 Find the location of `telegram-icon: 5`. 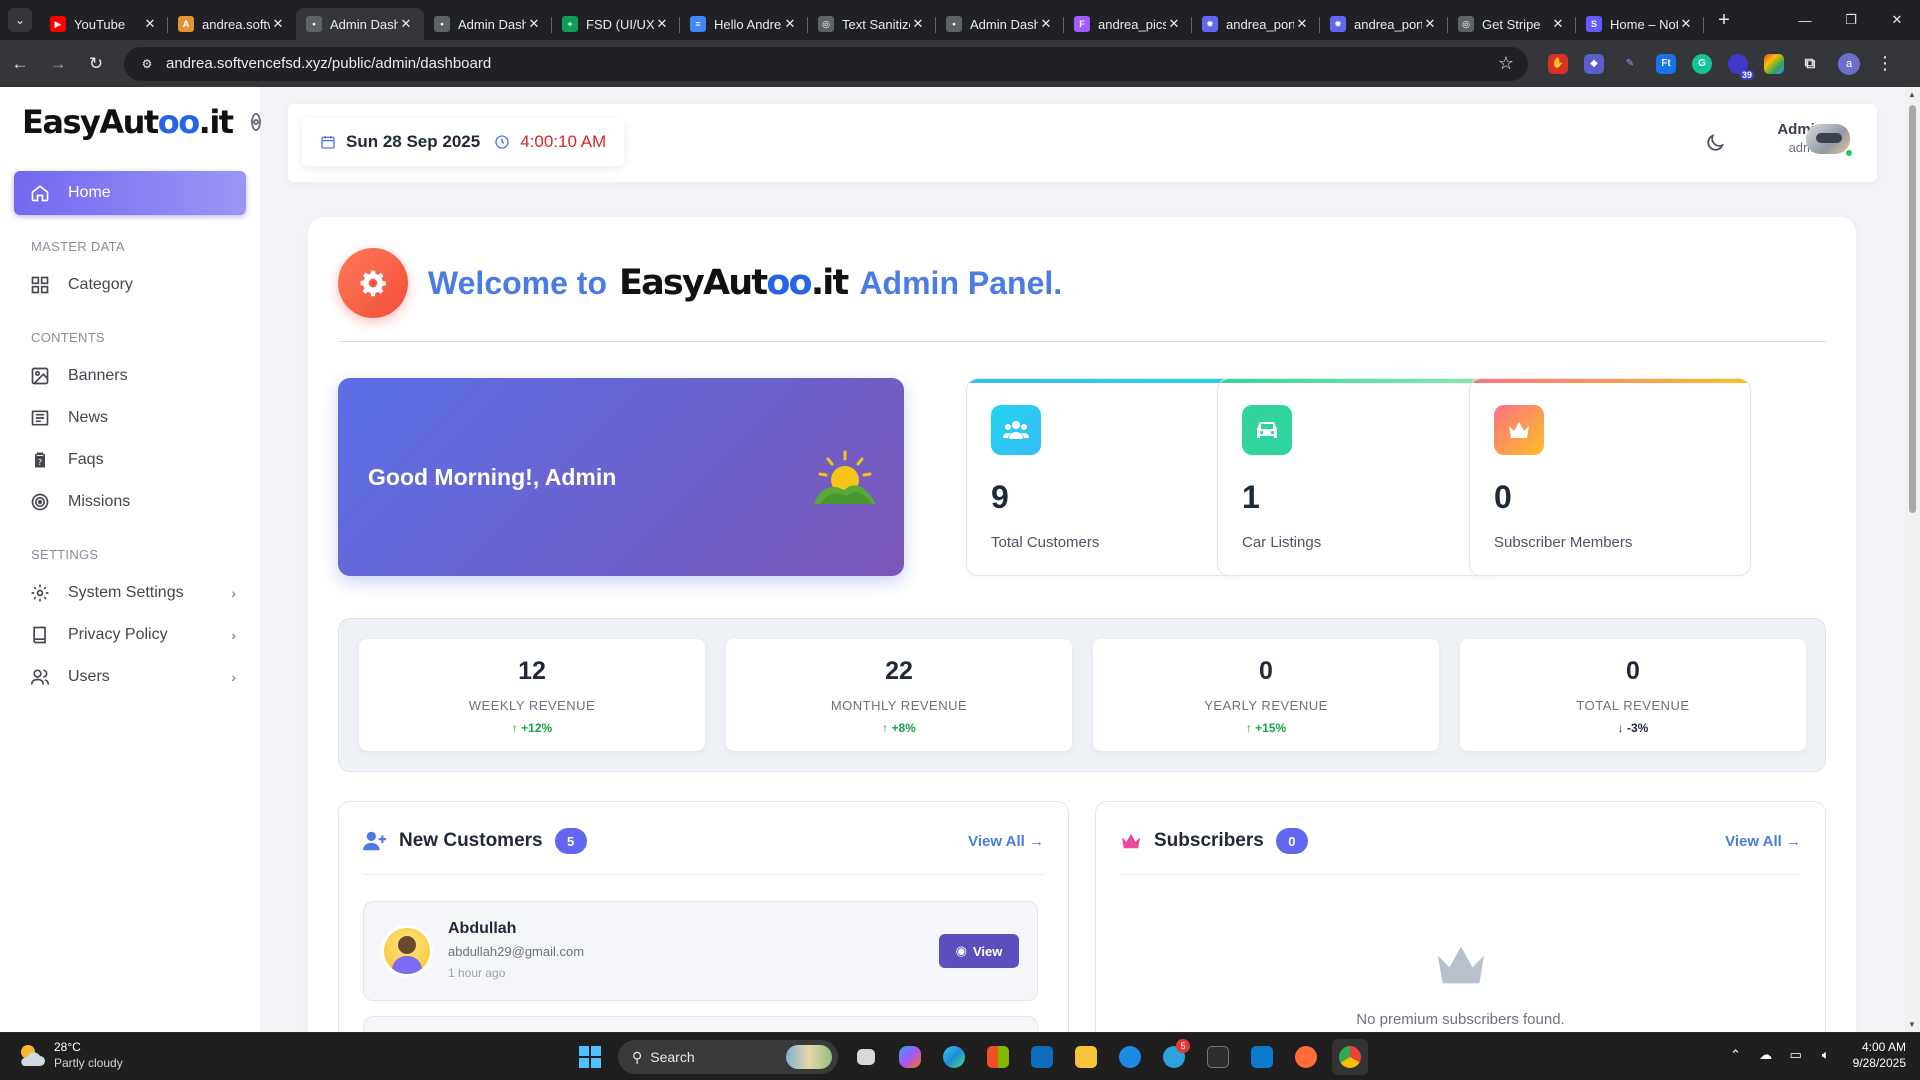

telegram-icon: 5 is located at coordinates (1174, 1057).